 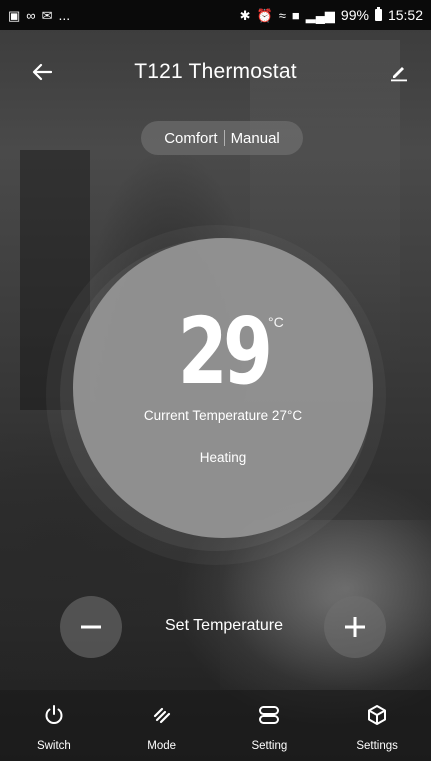 I want to click on nfc-icon: ∞, so click(x=31, y=15).